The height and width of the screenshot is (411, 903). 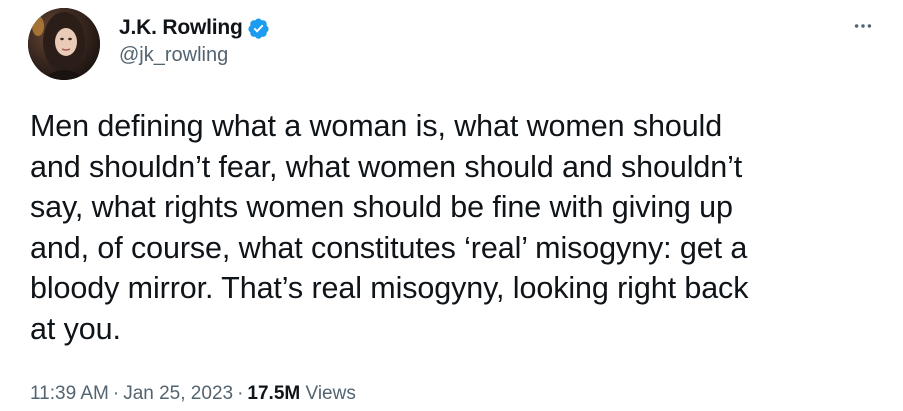 I want to click on more-horizontal-icon, so click(x=863, y=26).